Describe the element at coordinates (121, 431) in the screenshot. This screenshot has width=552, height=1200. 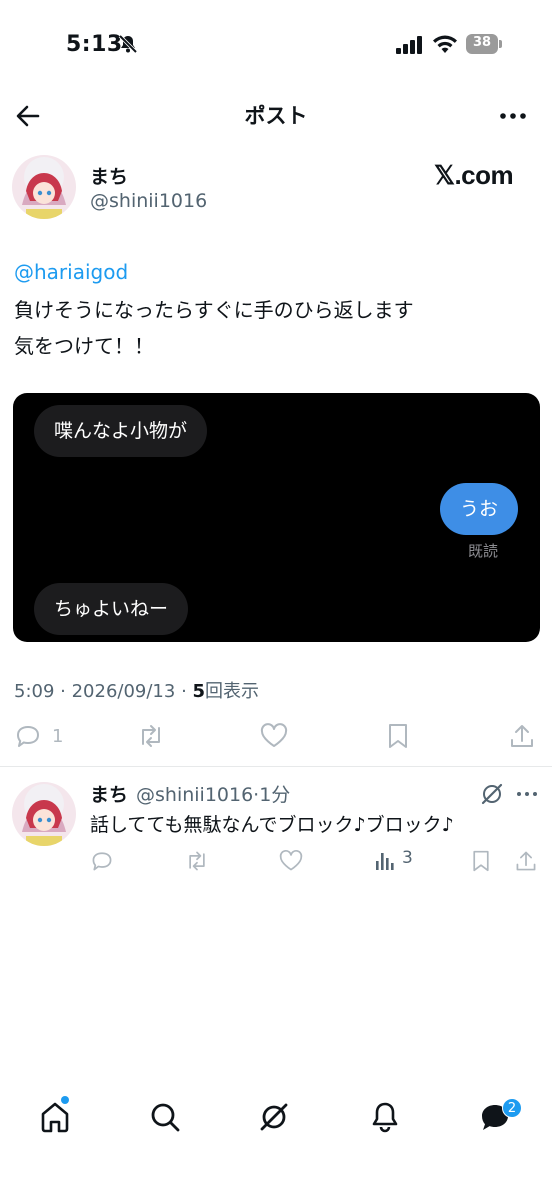
I see `incoming-chat-bubble: 喋んなよ小物が` at that location.